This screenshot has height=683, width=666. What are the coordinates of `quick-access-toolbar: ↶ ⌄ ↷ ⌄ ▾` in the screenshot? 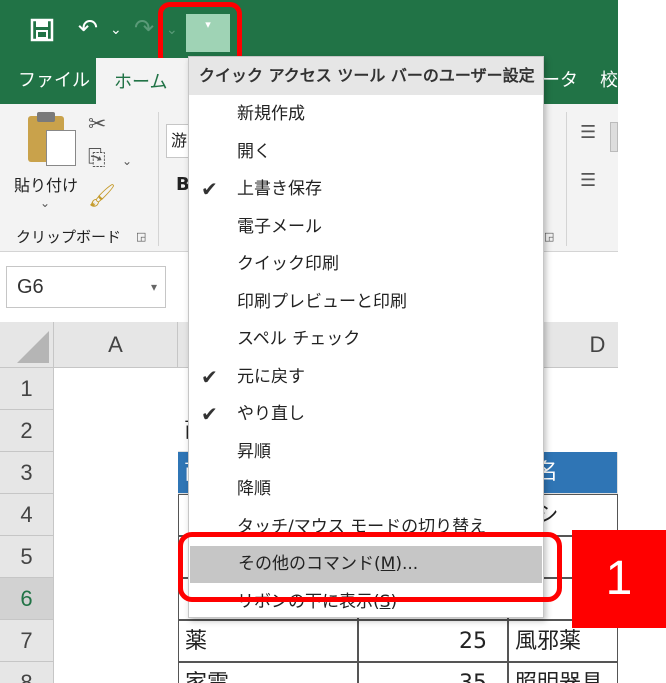 It's located at (309, 29).